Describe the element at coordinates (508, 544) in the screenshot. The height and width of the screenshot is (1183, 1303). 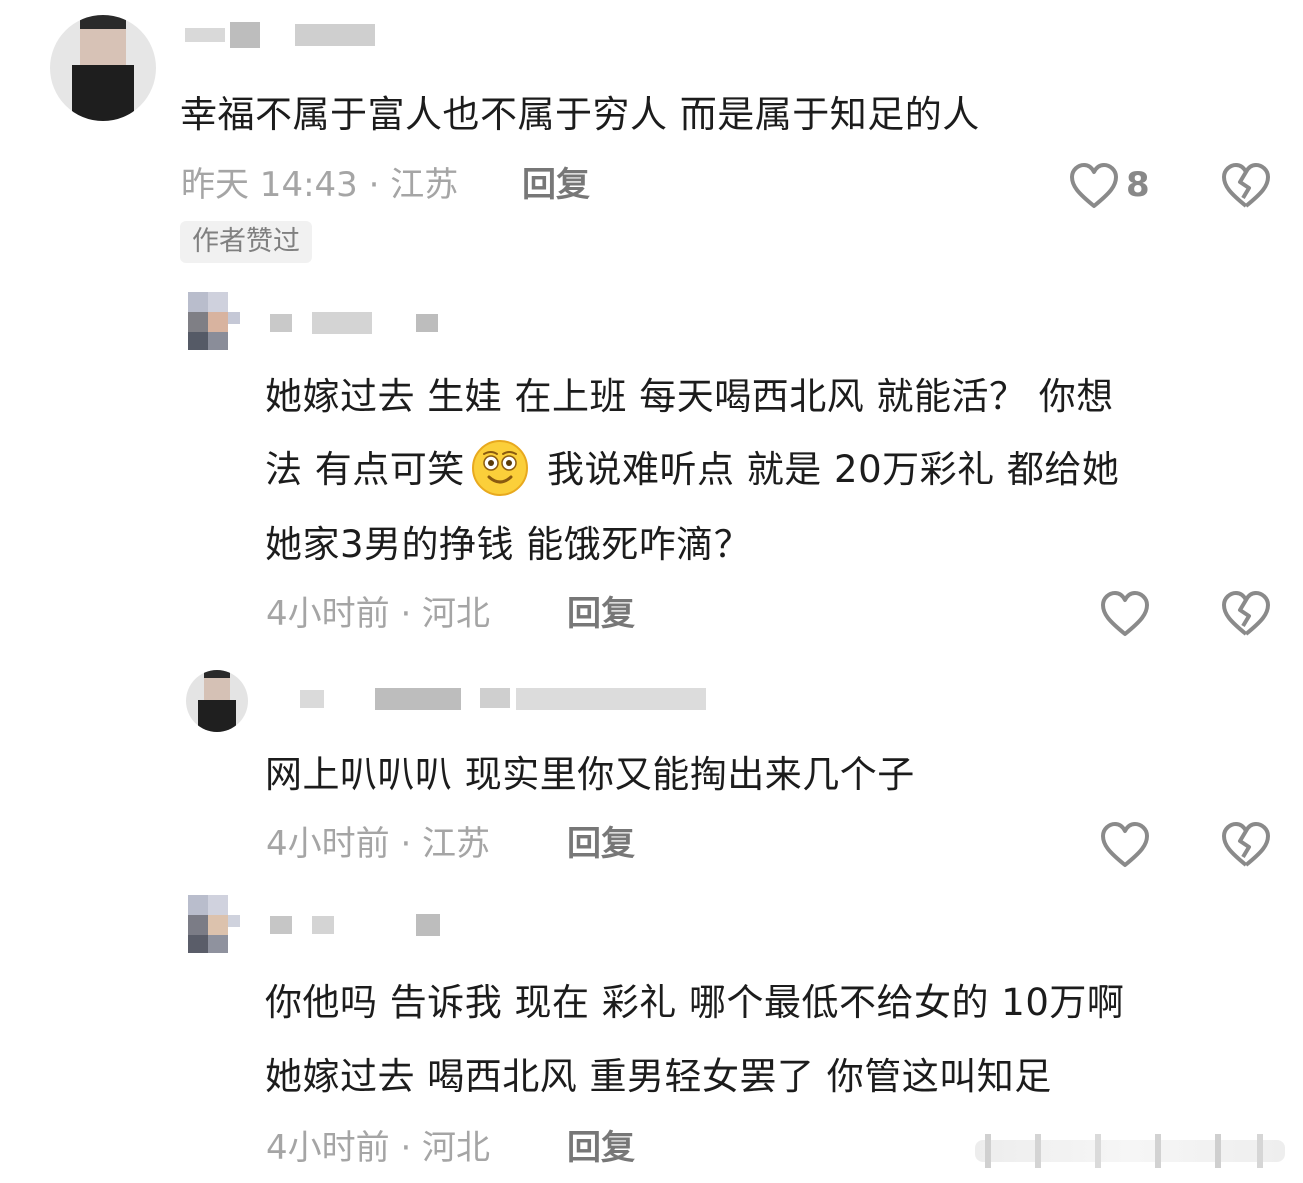
I see `comment-text-line: 她家3男的挣钱 能饿死咋滴？` at that location.